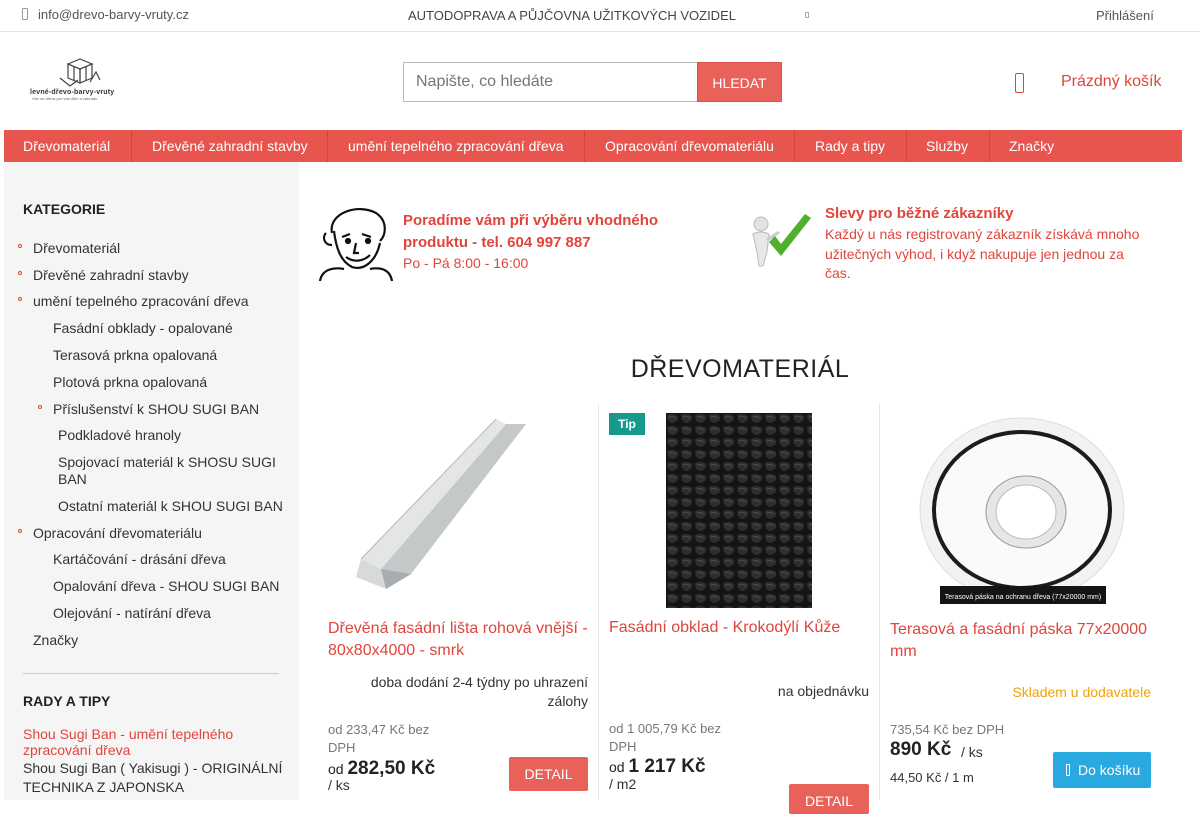 This screenshot has height=818, width=1200. What do you see at coordinates (850, 146) in the screenshot?
I see `nav-item-rady-tipy: Rady a tipy` at bounding box center [850, 146].